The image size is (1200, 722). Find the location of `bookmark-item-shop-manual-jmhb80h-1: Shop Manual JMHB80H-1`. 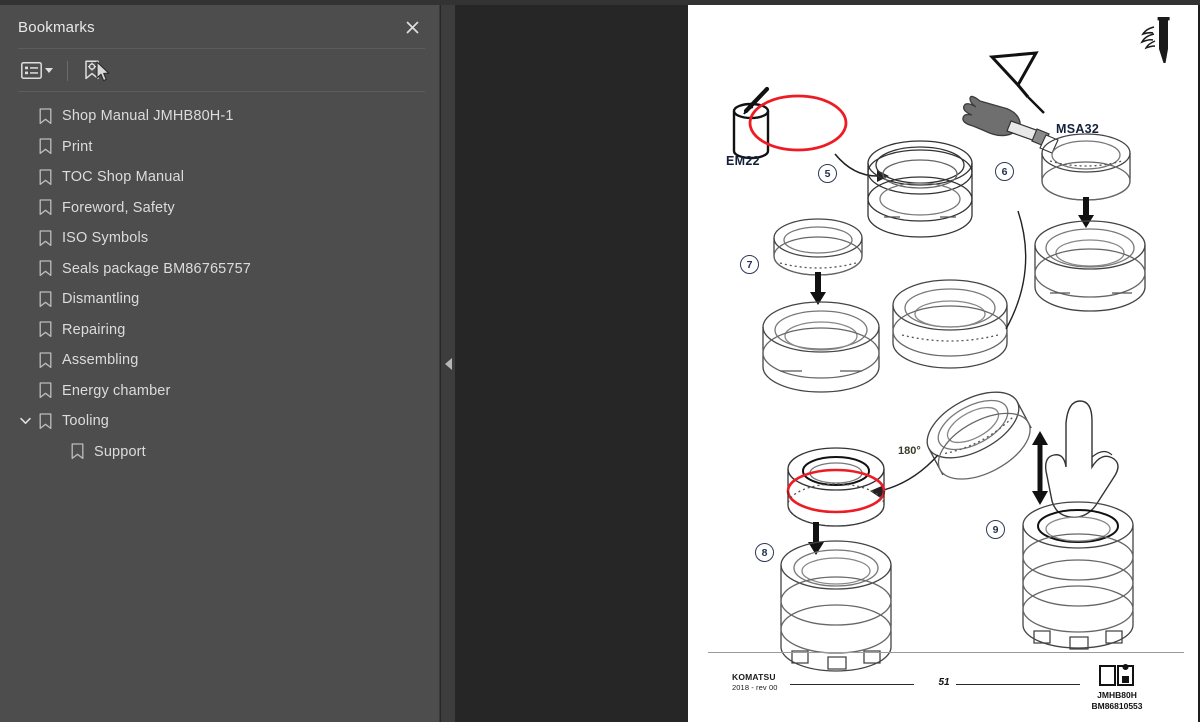

bookmark-item-shop-manual-jmhb80h-1: Shop Manual JMHB80H-1 is located at coordinates (219, 116).